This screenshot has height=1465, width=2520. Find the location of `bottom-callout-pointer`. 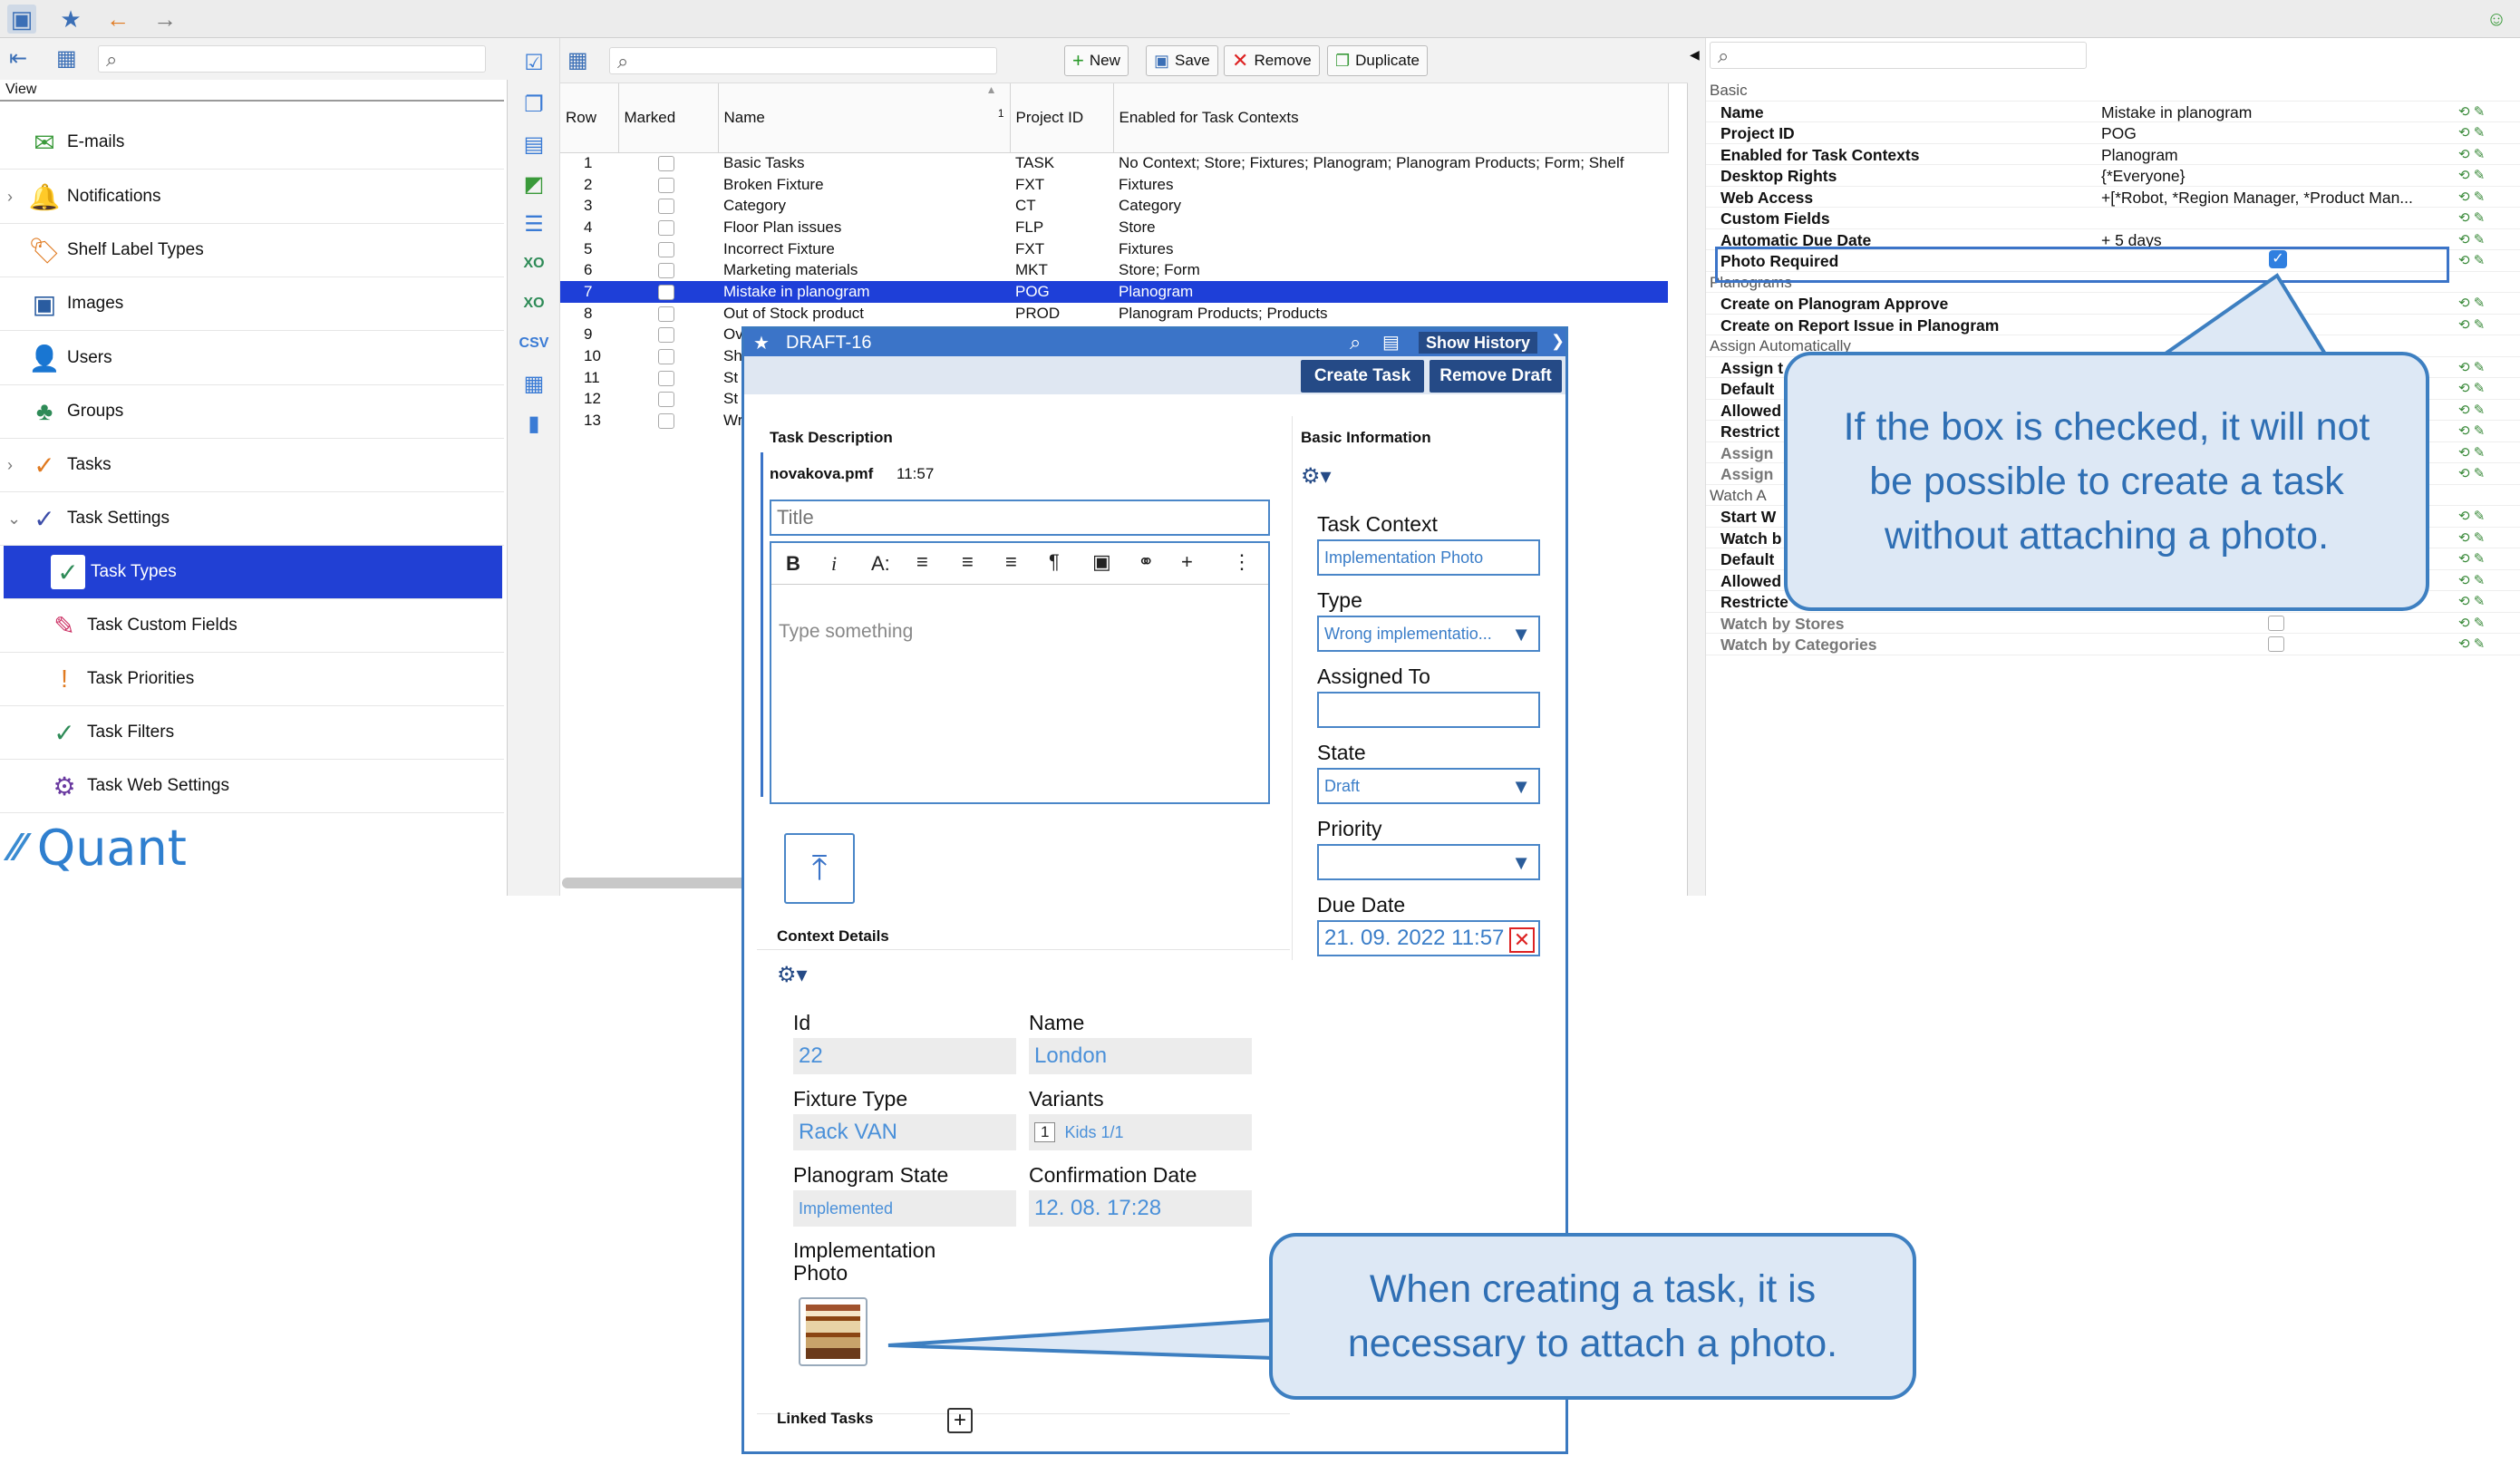

bottom-callout-pointer is located at coordinates (1081, 1339).